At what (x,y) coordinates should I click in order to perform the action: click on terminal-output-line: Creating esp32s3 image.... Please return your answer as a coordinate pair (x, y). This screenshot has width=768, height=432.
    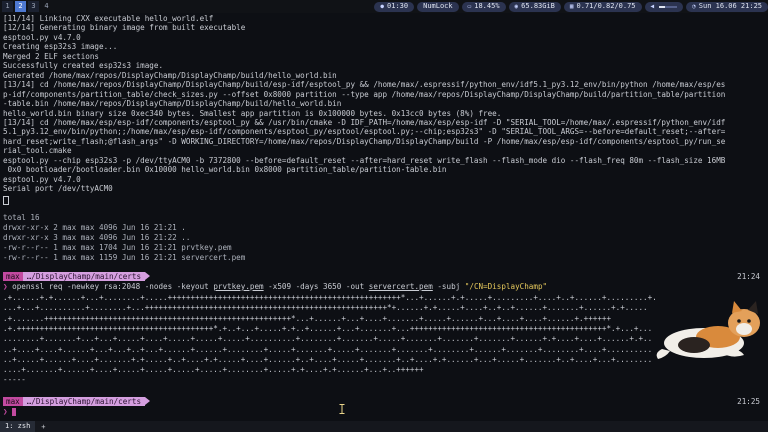
    Looking at the image, I should click on (60, 47).